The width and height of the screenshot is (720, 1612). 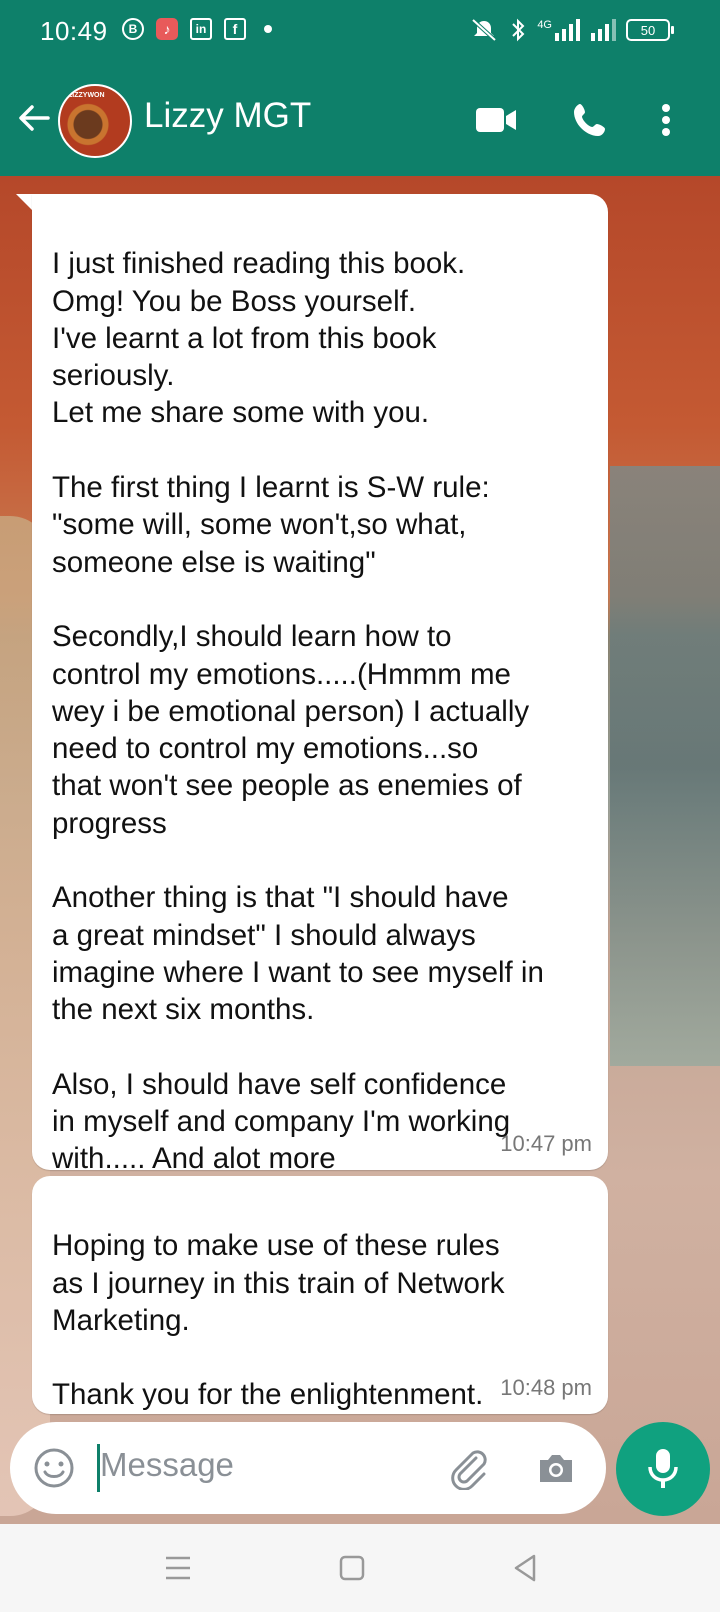 I want to click on more-notifications-dot-icon, so click(x=268, y=29).